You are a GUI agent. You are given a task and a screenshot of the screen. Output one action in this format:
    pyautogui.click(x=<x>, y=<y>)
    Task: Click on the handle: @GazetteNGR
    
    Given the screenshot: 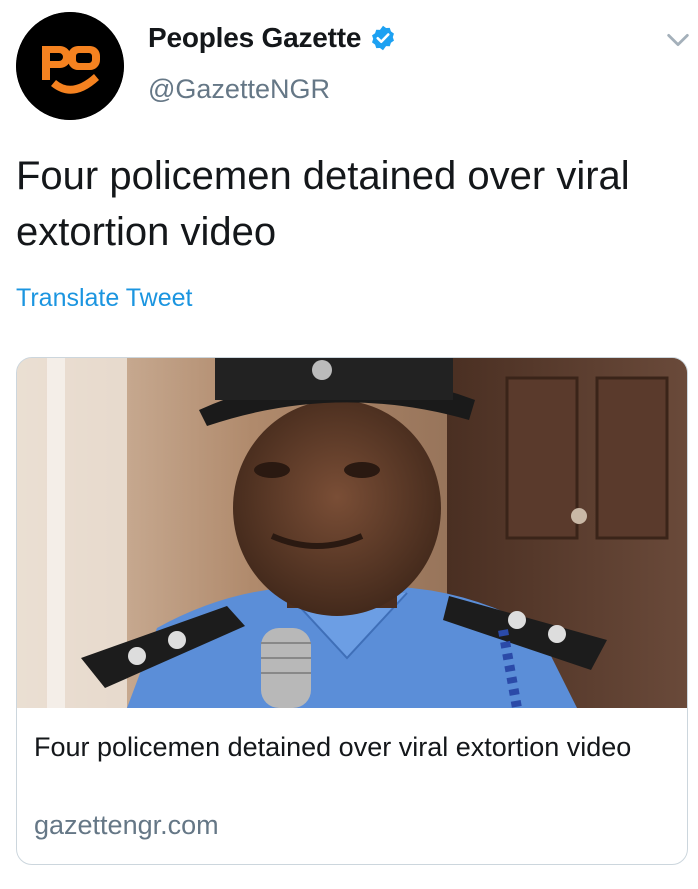 What is the action you would take?
    pyautogui.click(x=239, y=89)
    